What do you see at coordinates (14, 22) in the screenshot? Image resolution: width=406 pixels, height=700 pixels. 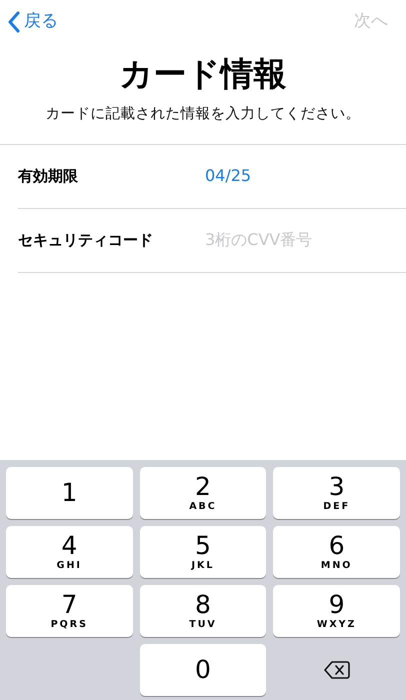 I see `chevron-left-icon` at bounding box center [14, 22].